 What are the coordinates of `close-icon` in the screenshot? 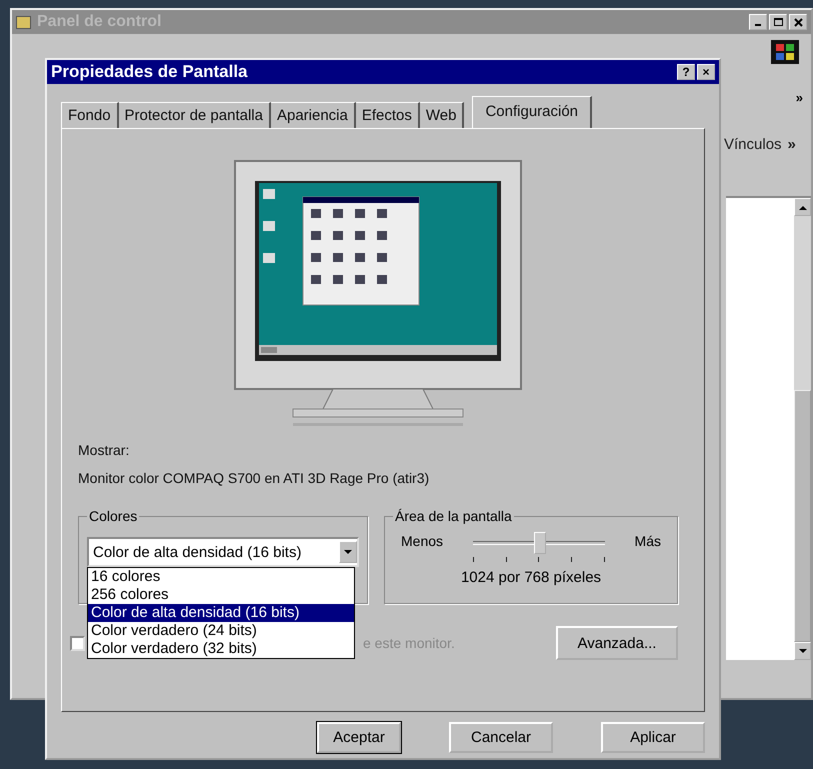 It's located at (798, 22).